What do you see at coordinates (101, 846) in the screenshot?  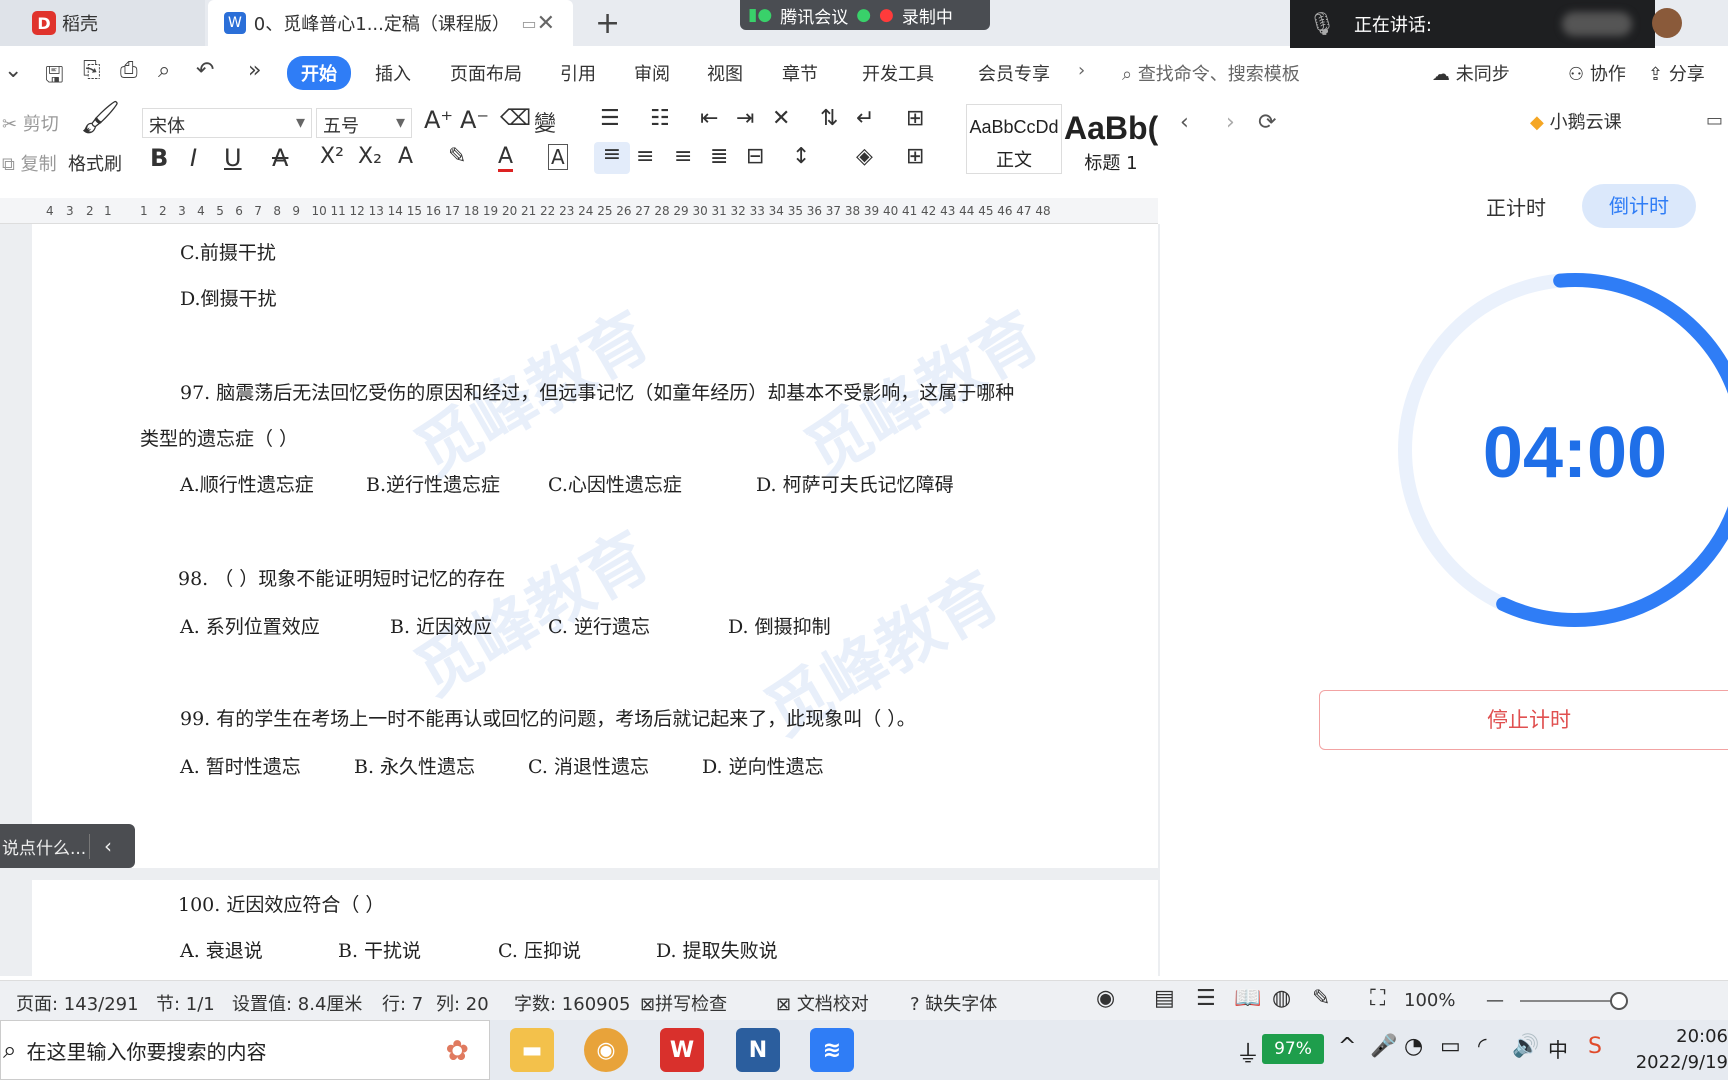 I see `chevron-left-icon: ‹` at bounding box center [101, 846].